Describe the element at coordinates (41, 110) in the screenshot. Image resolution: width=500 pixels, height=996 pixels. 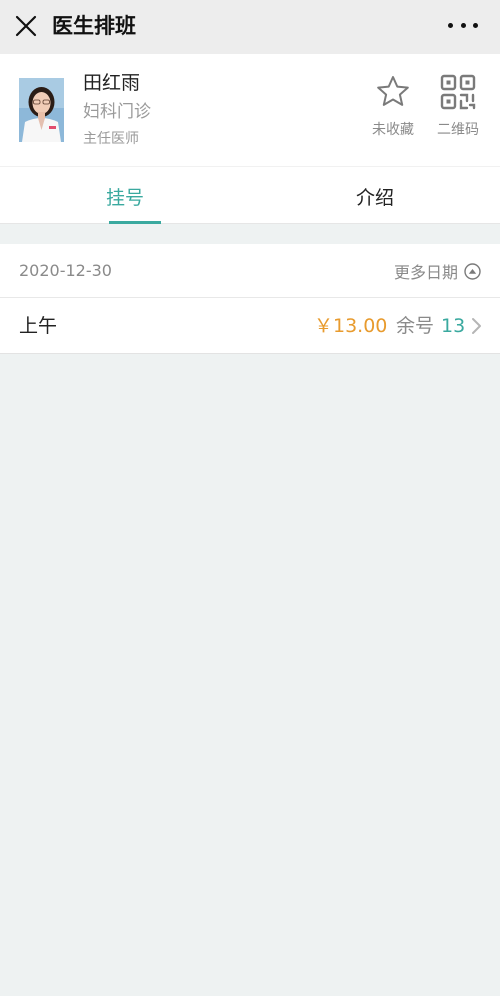
I see `doctor-avatar` at that location.